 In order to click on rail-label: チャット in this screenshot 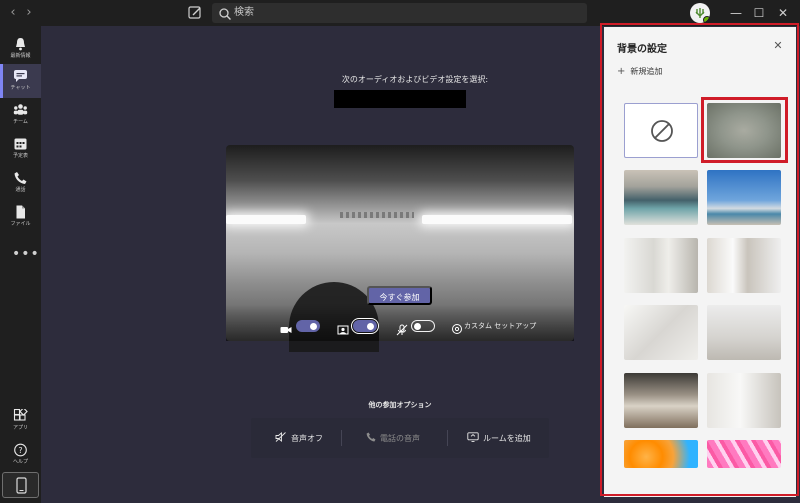, I will do `click(20, 88)`.